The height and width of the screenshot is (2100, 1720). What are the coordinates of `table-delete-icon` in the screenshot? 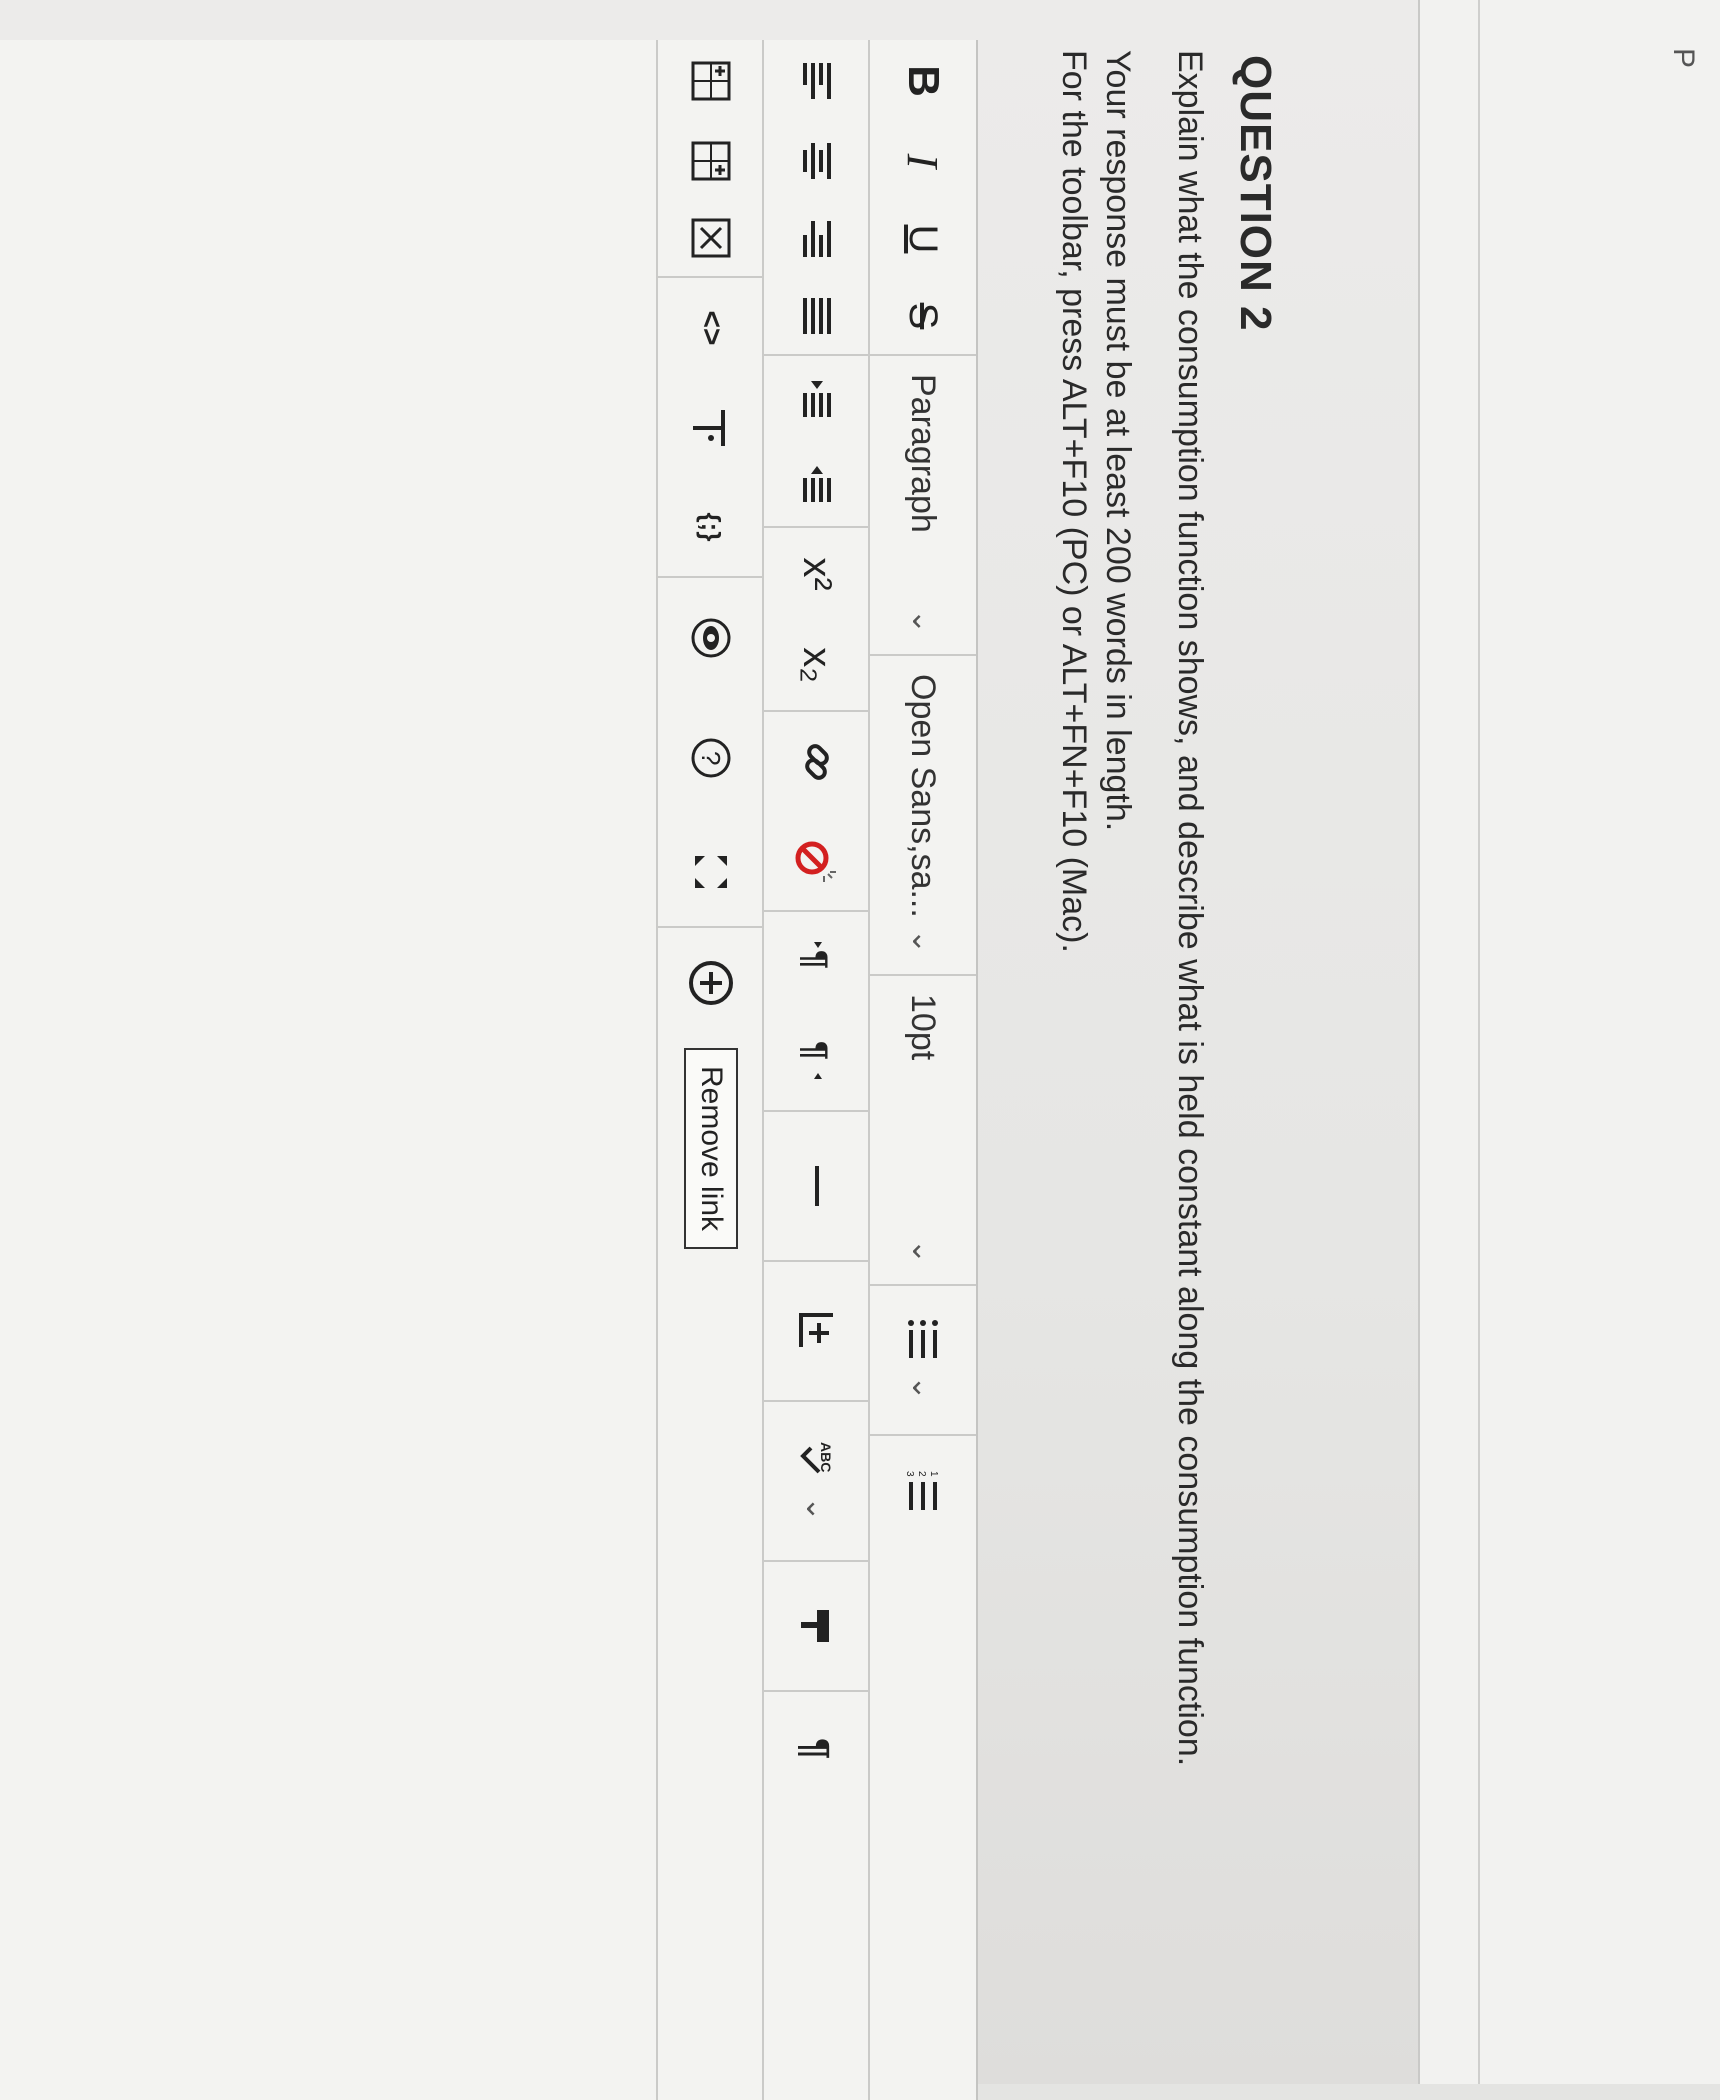 It's located at (711, 238).